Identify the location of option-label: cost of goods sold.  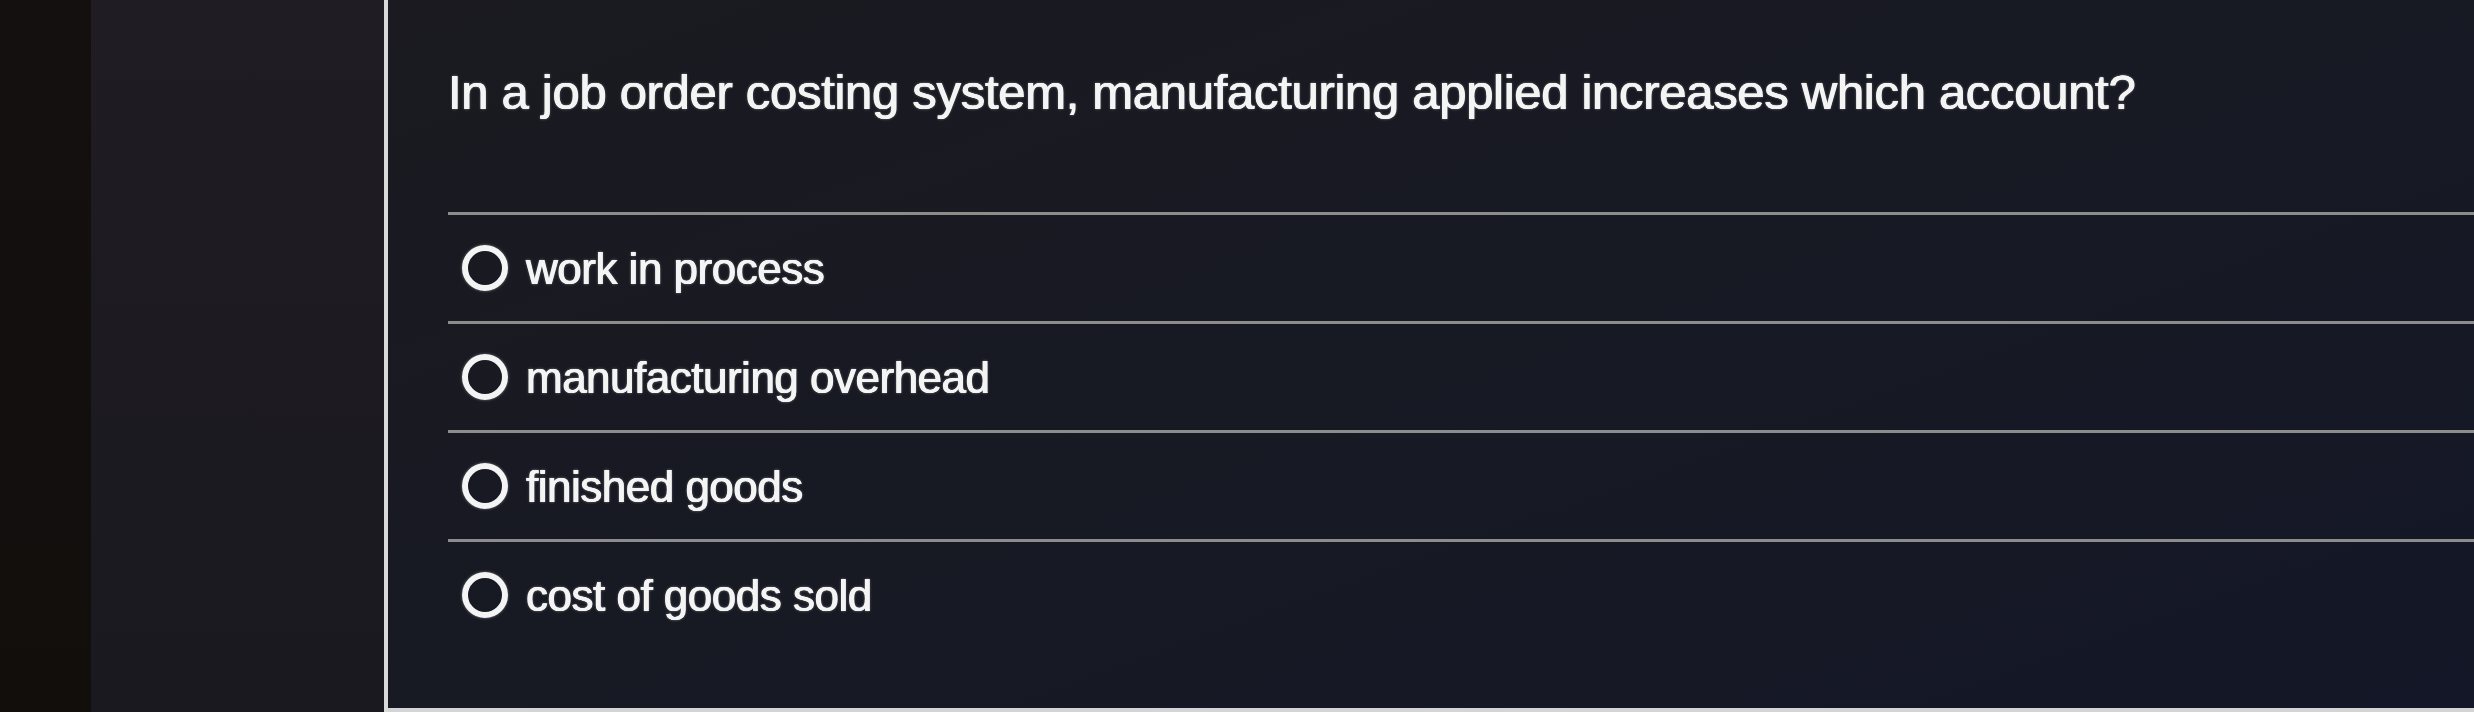
(699, 595).